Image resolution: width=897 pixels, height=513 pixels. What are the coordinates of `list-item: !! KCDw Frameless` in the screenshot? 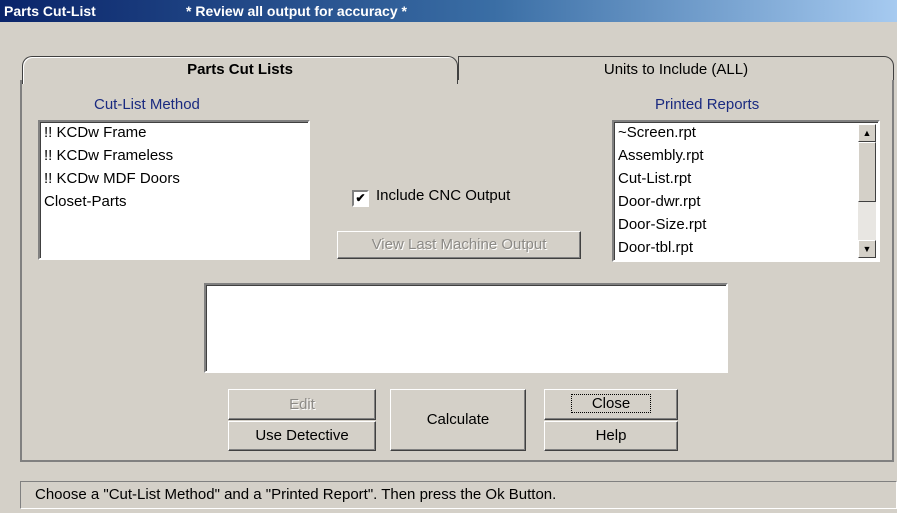 It's located at (174, 156).